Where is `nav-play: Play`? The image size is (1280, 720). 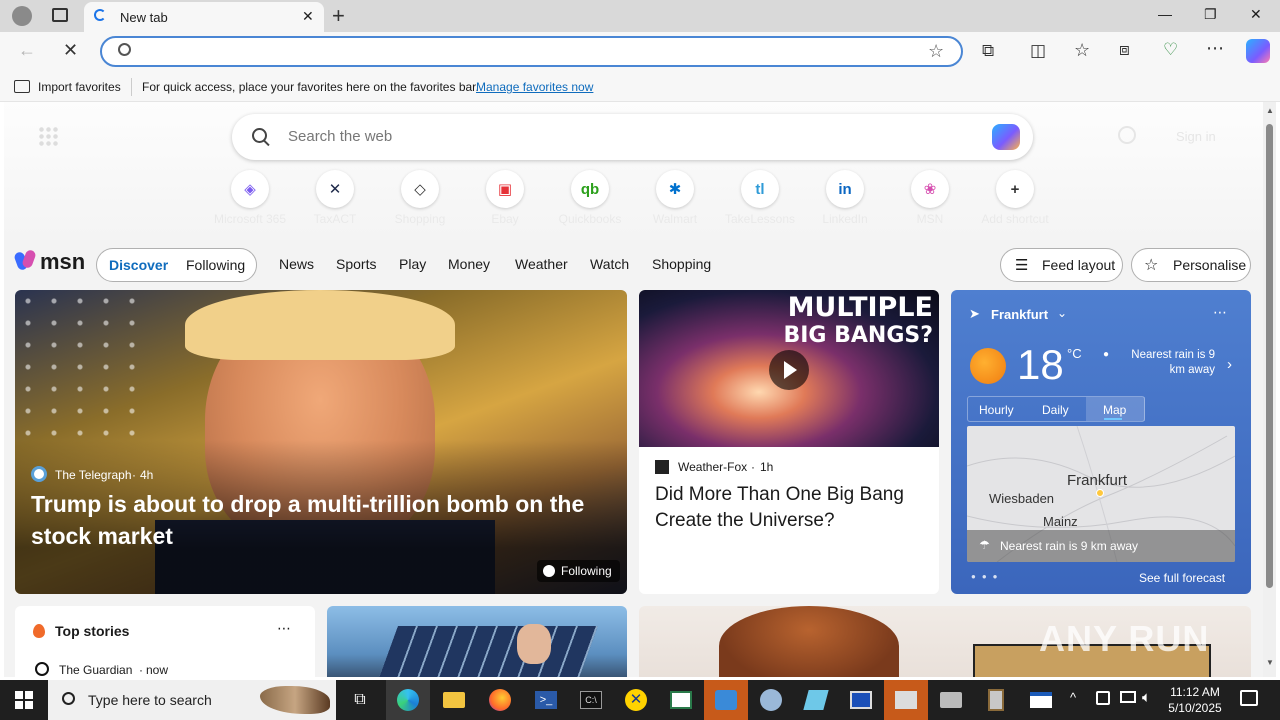
nav-play: Play is located at coordinates (412, 264).